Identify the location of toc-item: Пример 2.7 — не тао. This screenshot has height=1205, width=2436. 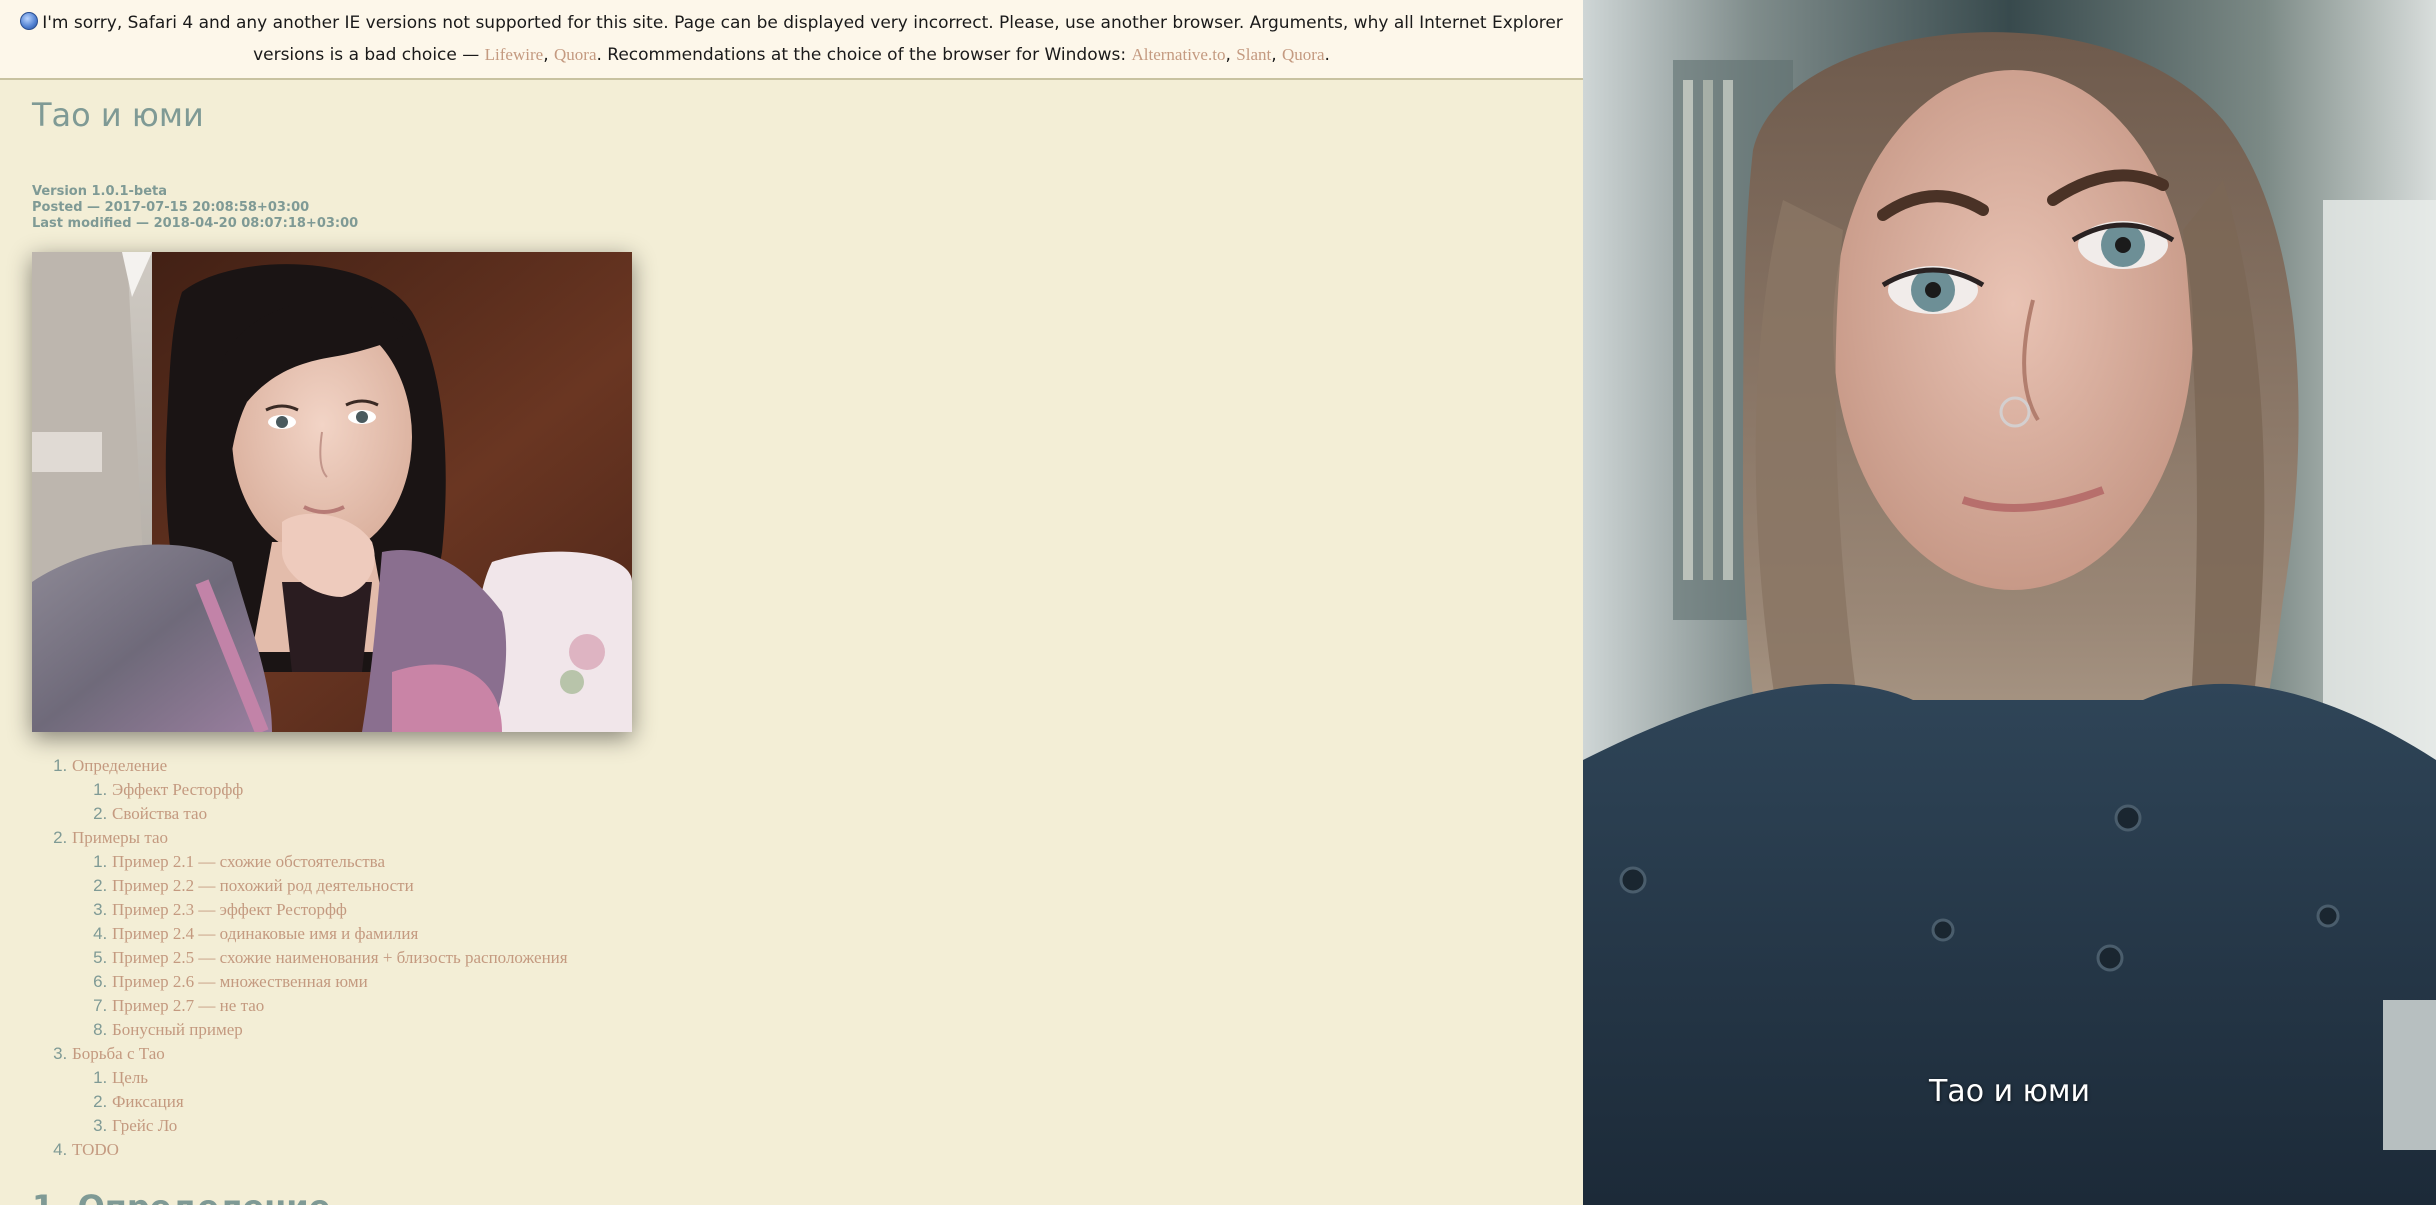
(340, 1006).